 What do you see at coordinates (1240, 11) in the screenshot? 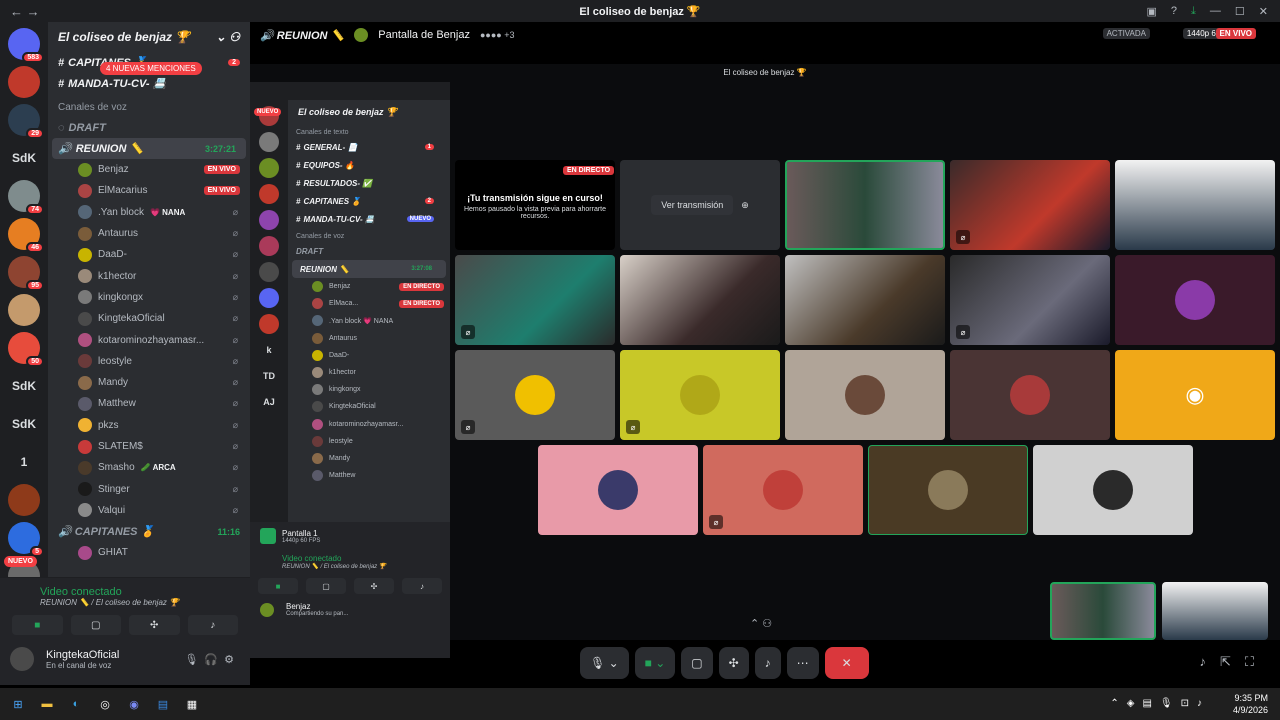
I see `maximize-icon: ☐` at bounding box center [1240, 11].